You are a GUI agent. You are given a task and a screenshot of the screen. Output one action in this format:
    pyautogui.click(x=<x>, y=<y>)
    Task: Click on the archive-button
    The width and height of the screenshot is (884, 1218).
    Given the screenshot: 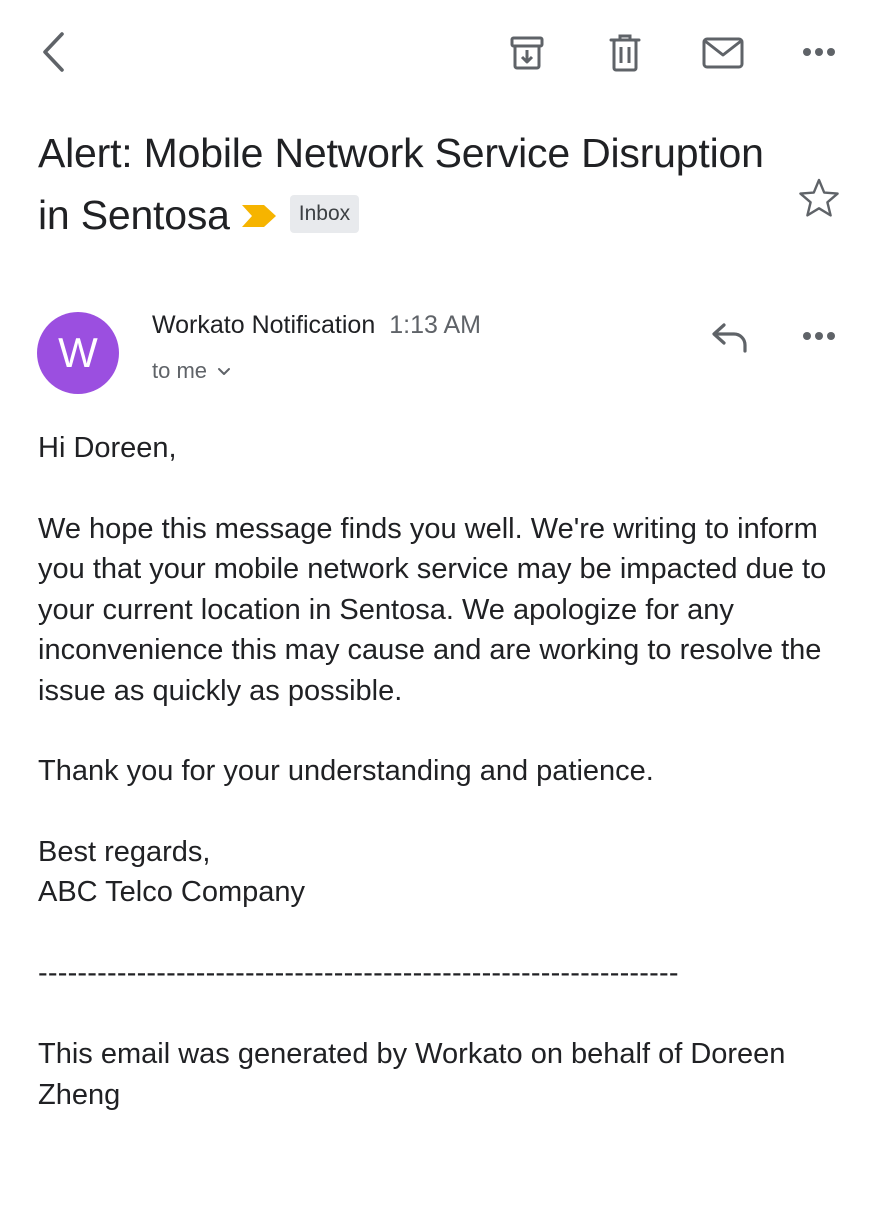 What is the action you would take?
    pyautogui.click(x=527, y=53)
    